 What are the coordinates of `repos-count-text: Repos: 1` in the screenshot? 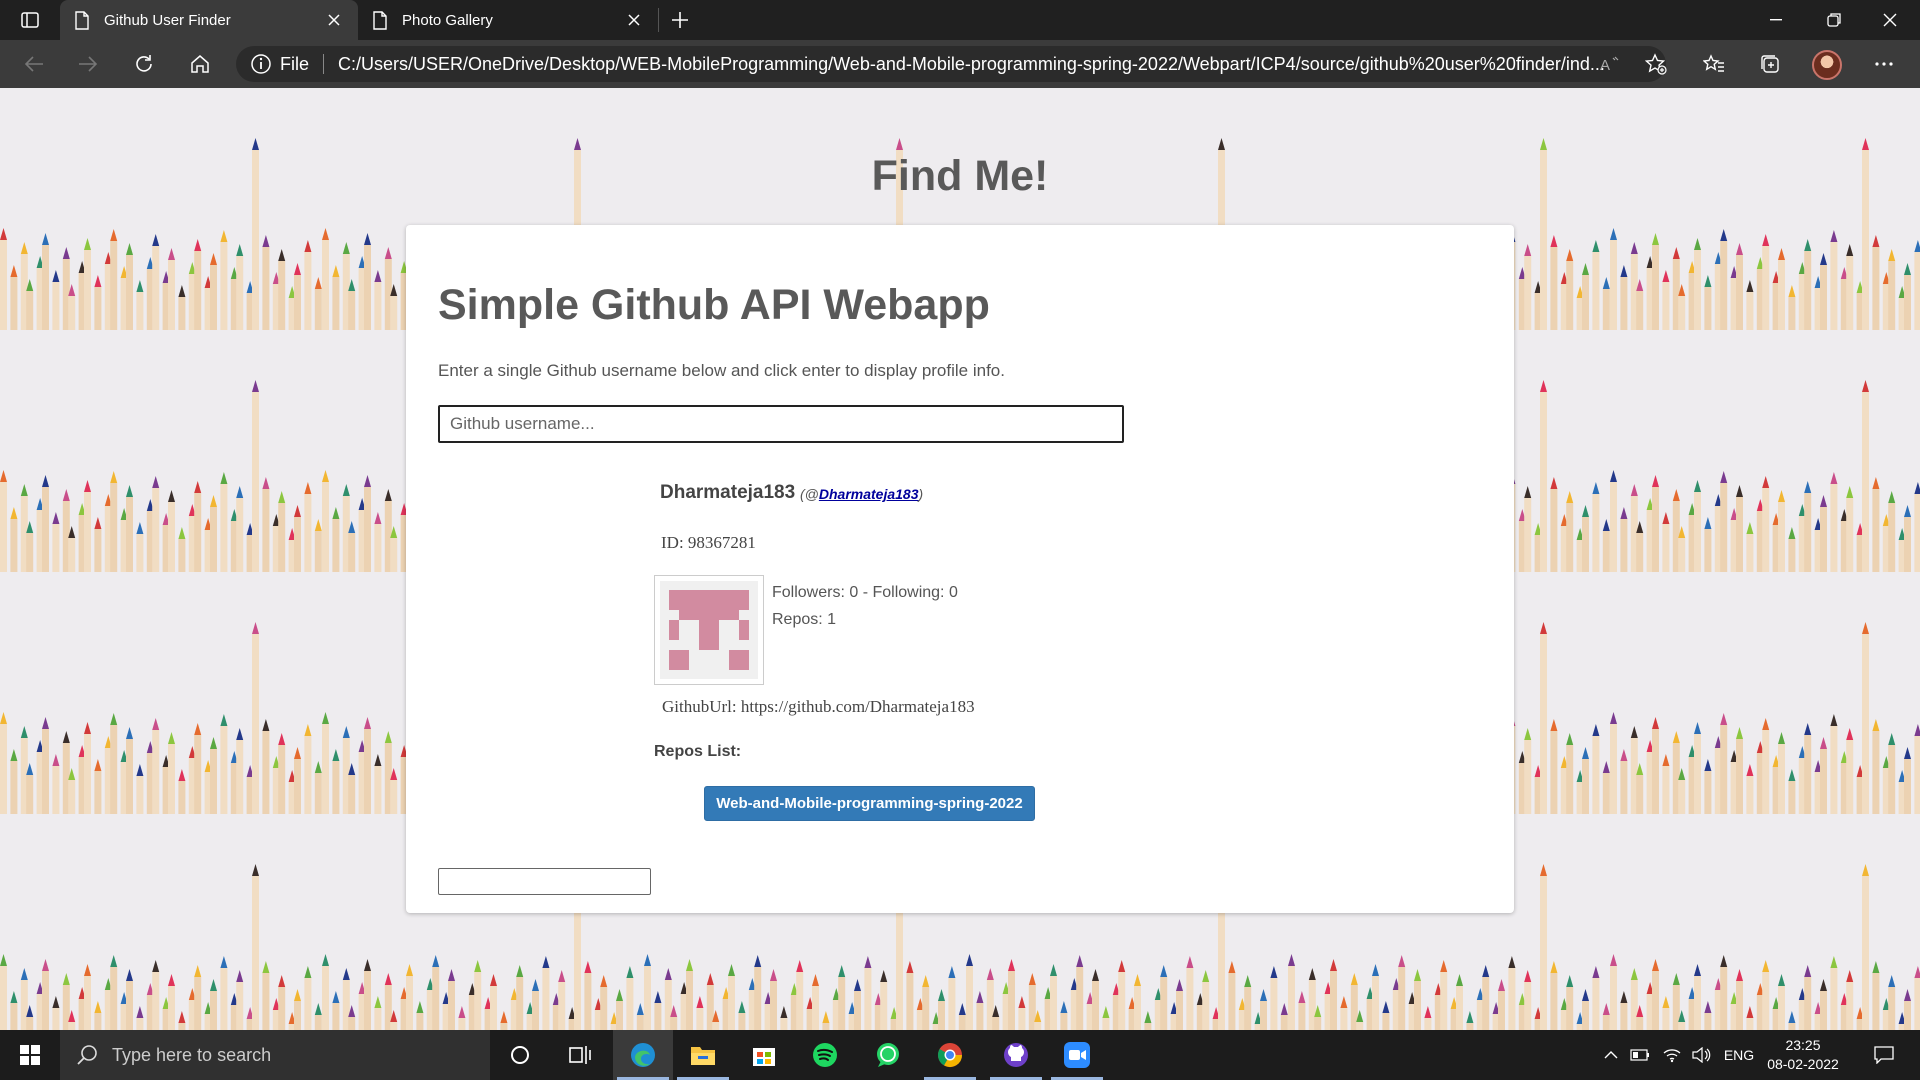 It's located at (804, 619).